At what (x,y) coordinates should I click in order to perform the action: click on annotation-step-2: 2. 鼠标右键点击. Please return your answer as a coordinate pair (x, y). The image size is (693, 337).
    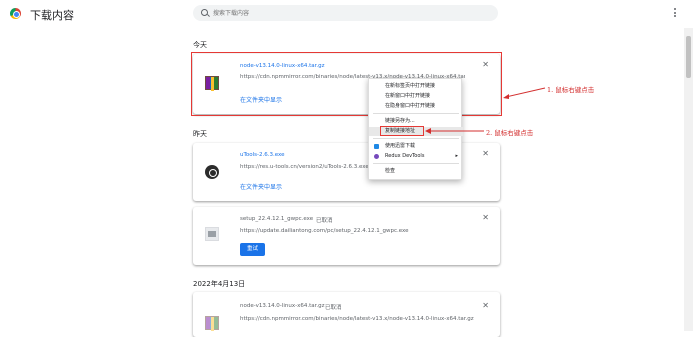
    Looking at the image, I should click on (510, 133).